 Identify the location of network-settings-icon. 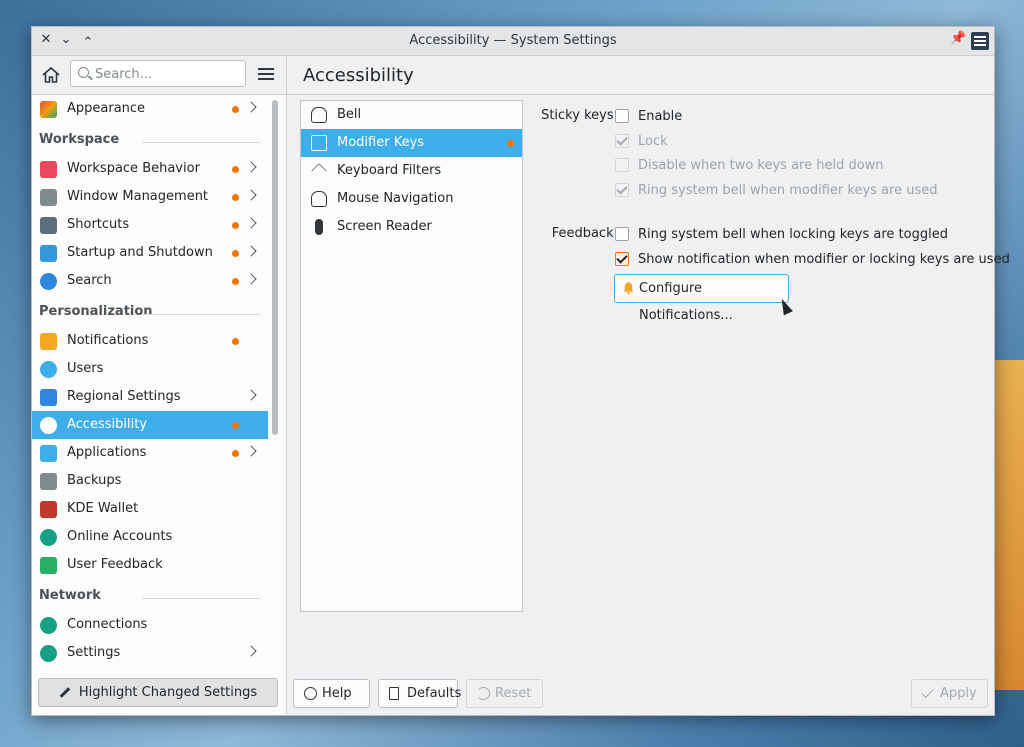
(48, 653).